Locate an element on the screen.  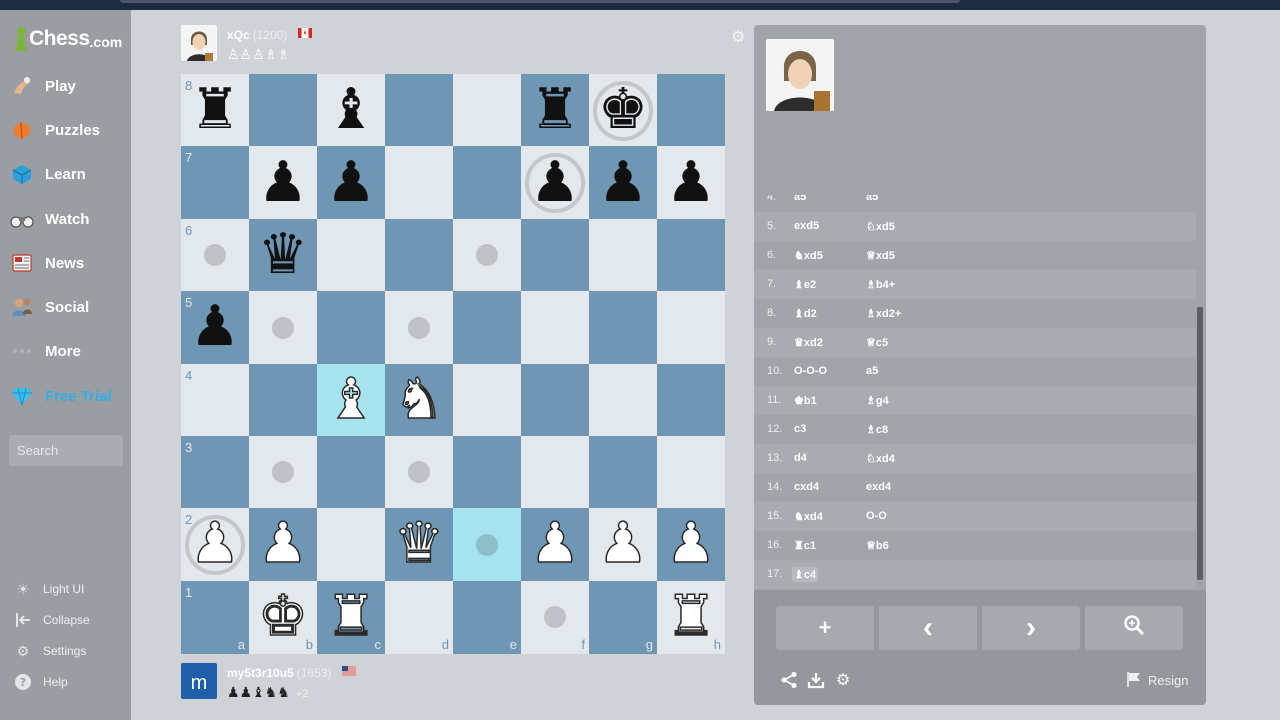
square-a4: 4 is located at coordinates (215, 400).